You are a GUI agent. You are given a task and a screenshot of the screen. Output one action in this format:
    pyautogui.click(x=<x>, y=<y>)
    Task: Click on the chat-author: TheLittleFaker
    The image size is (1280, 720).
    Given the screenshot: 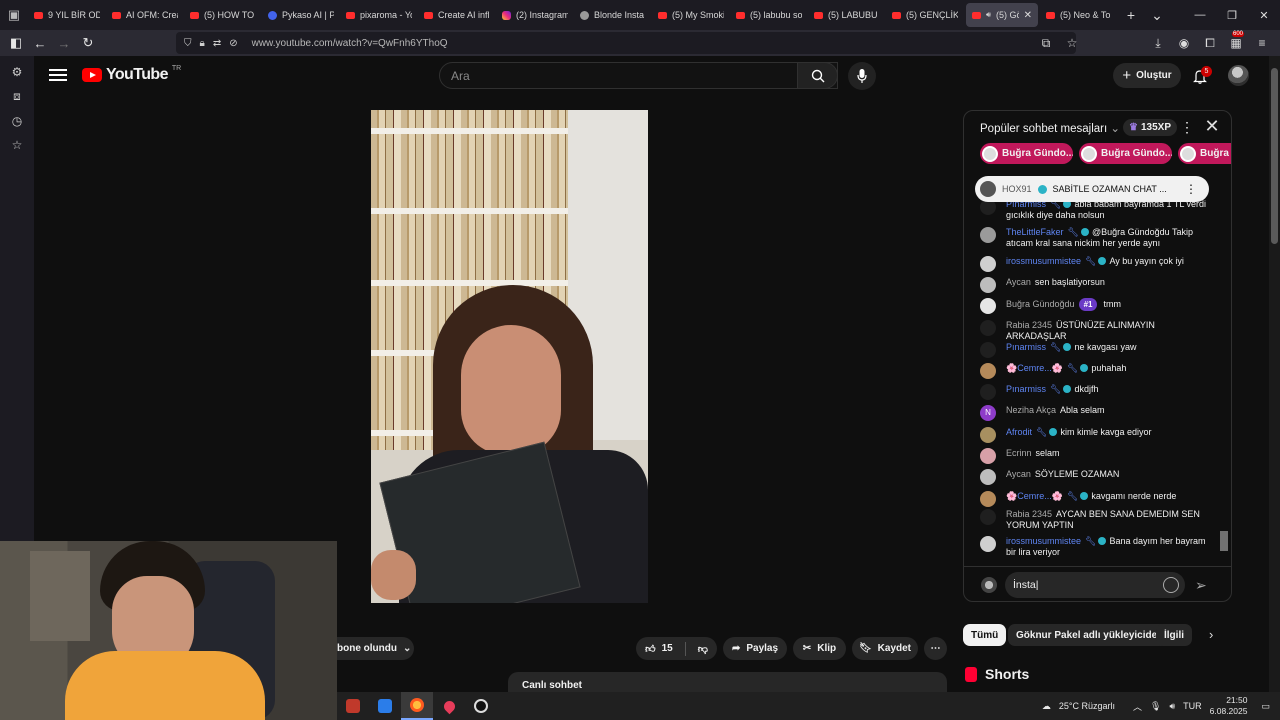 What is the action you would take?
    pyautogui.click(x=1035, y=232)
    